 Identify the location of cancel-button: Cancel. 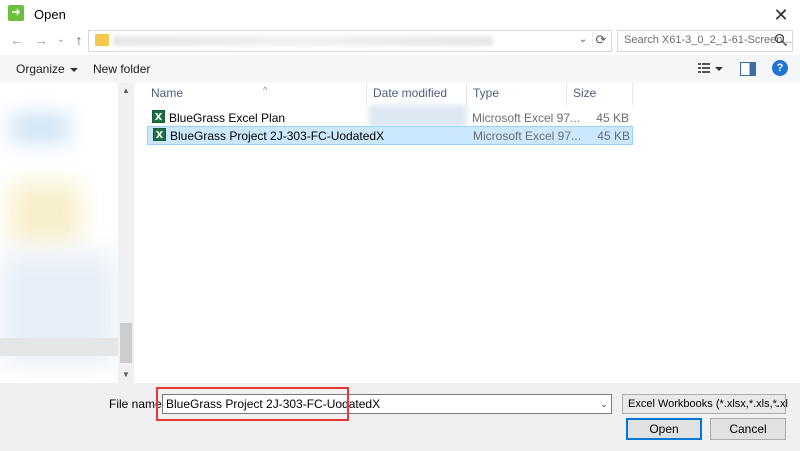
(748, 429).